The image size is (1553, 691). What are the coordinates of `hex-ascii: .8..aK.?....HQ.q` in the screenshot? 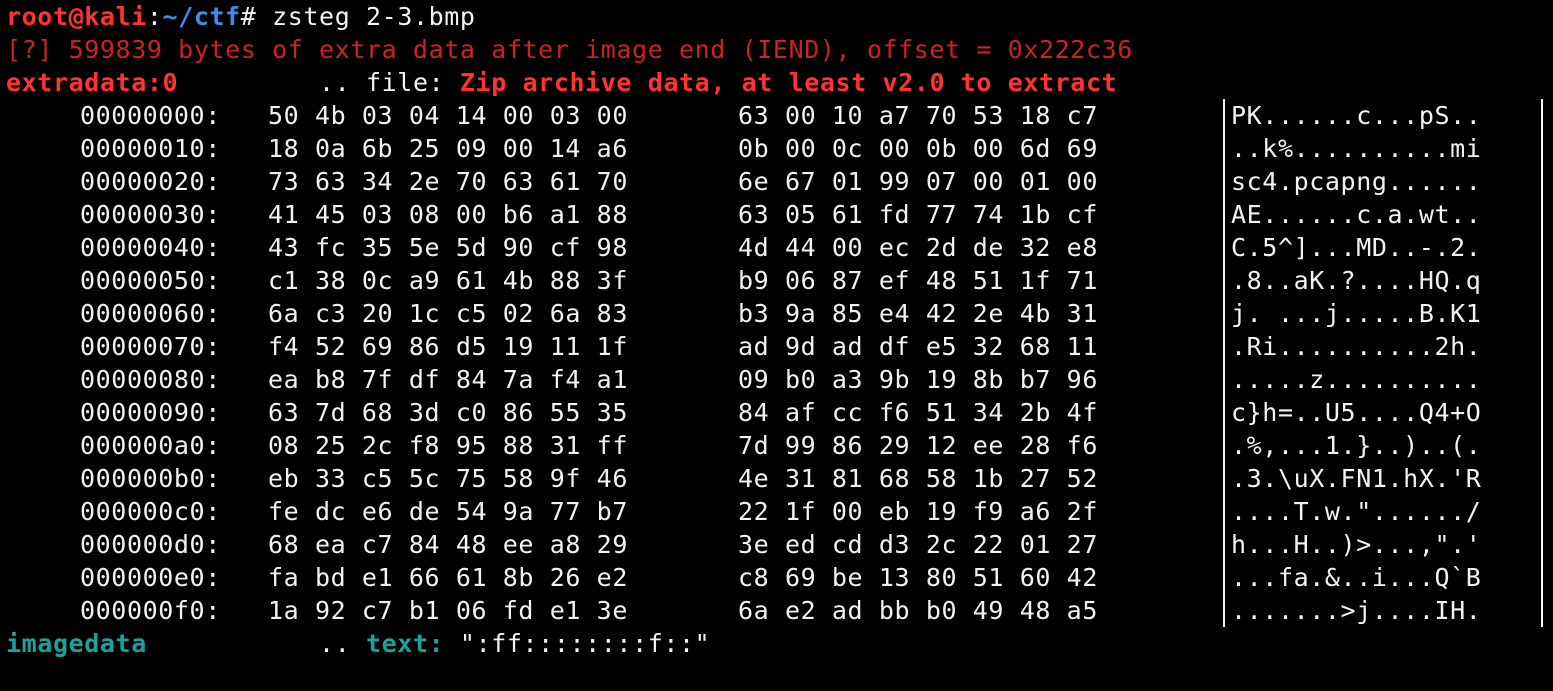 It's located at (1383, 280).